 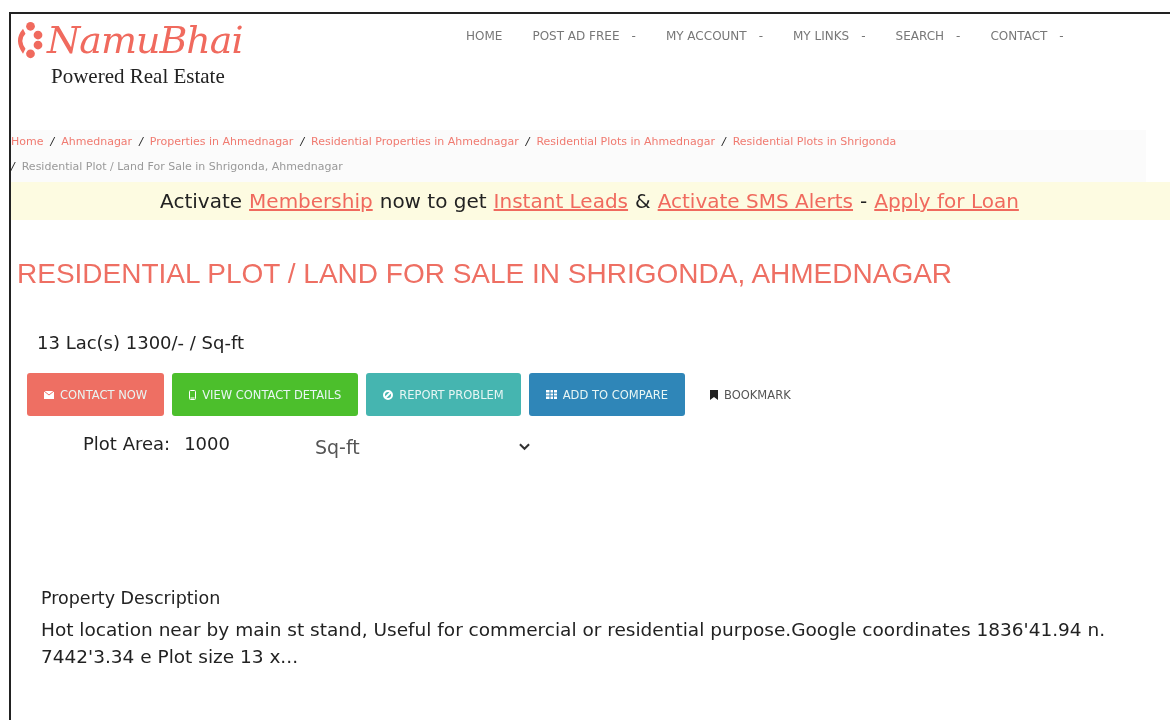 What do you see at coordinates (207, 443) in the screenshot?
I see `plot-area-value: 1000` at bounding box center [207, 443].